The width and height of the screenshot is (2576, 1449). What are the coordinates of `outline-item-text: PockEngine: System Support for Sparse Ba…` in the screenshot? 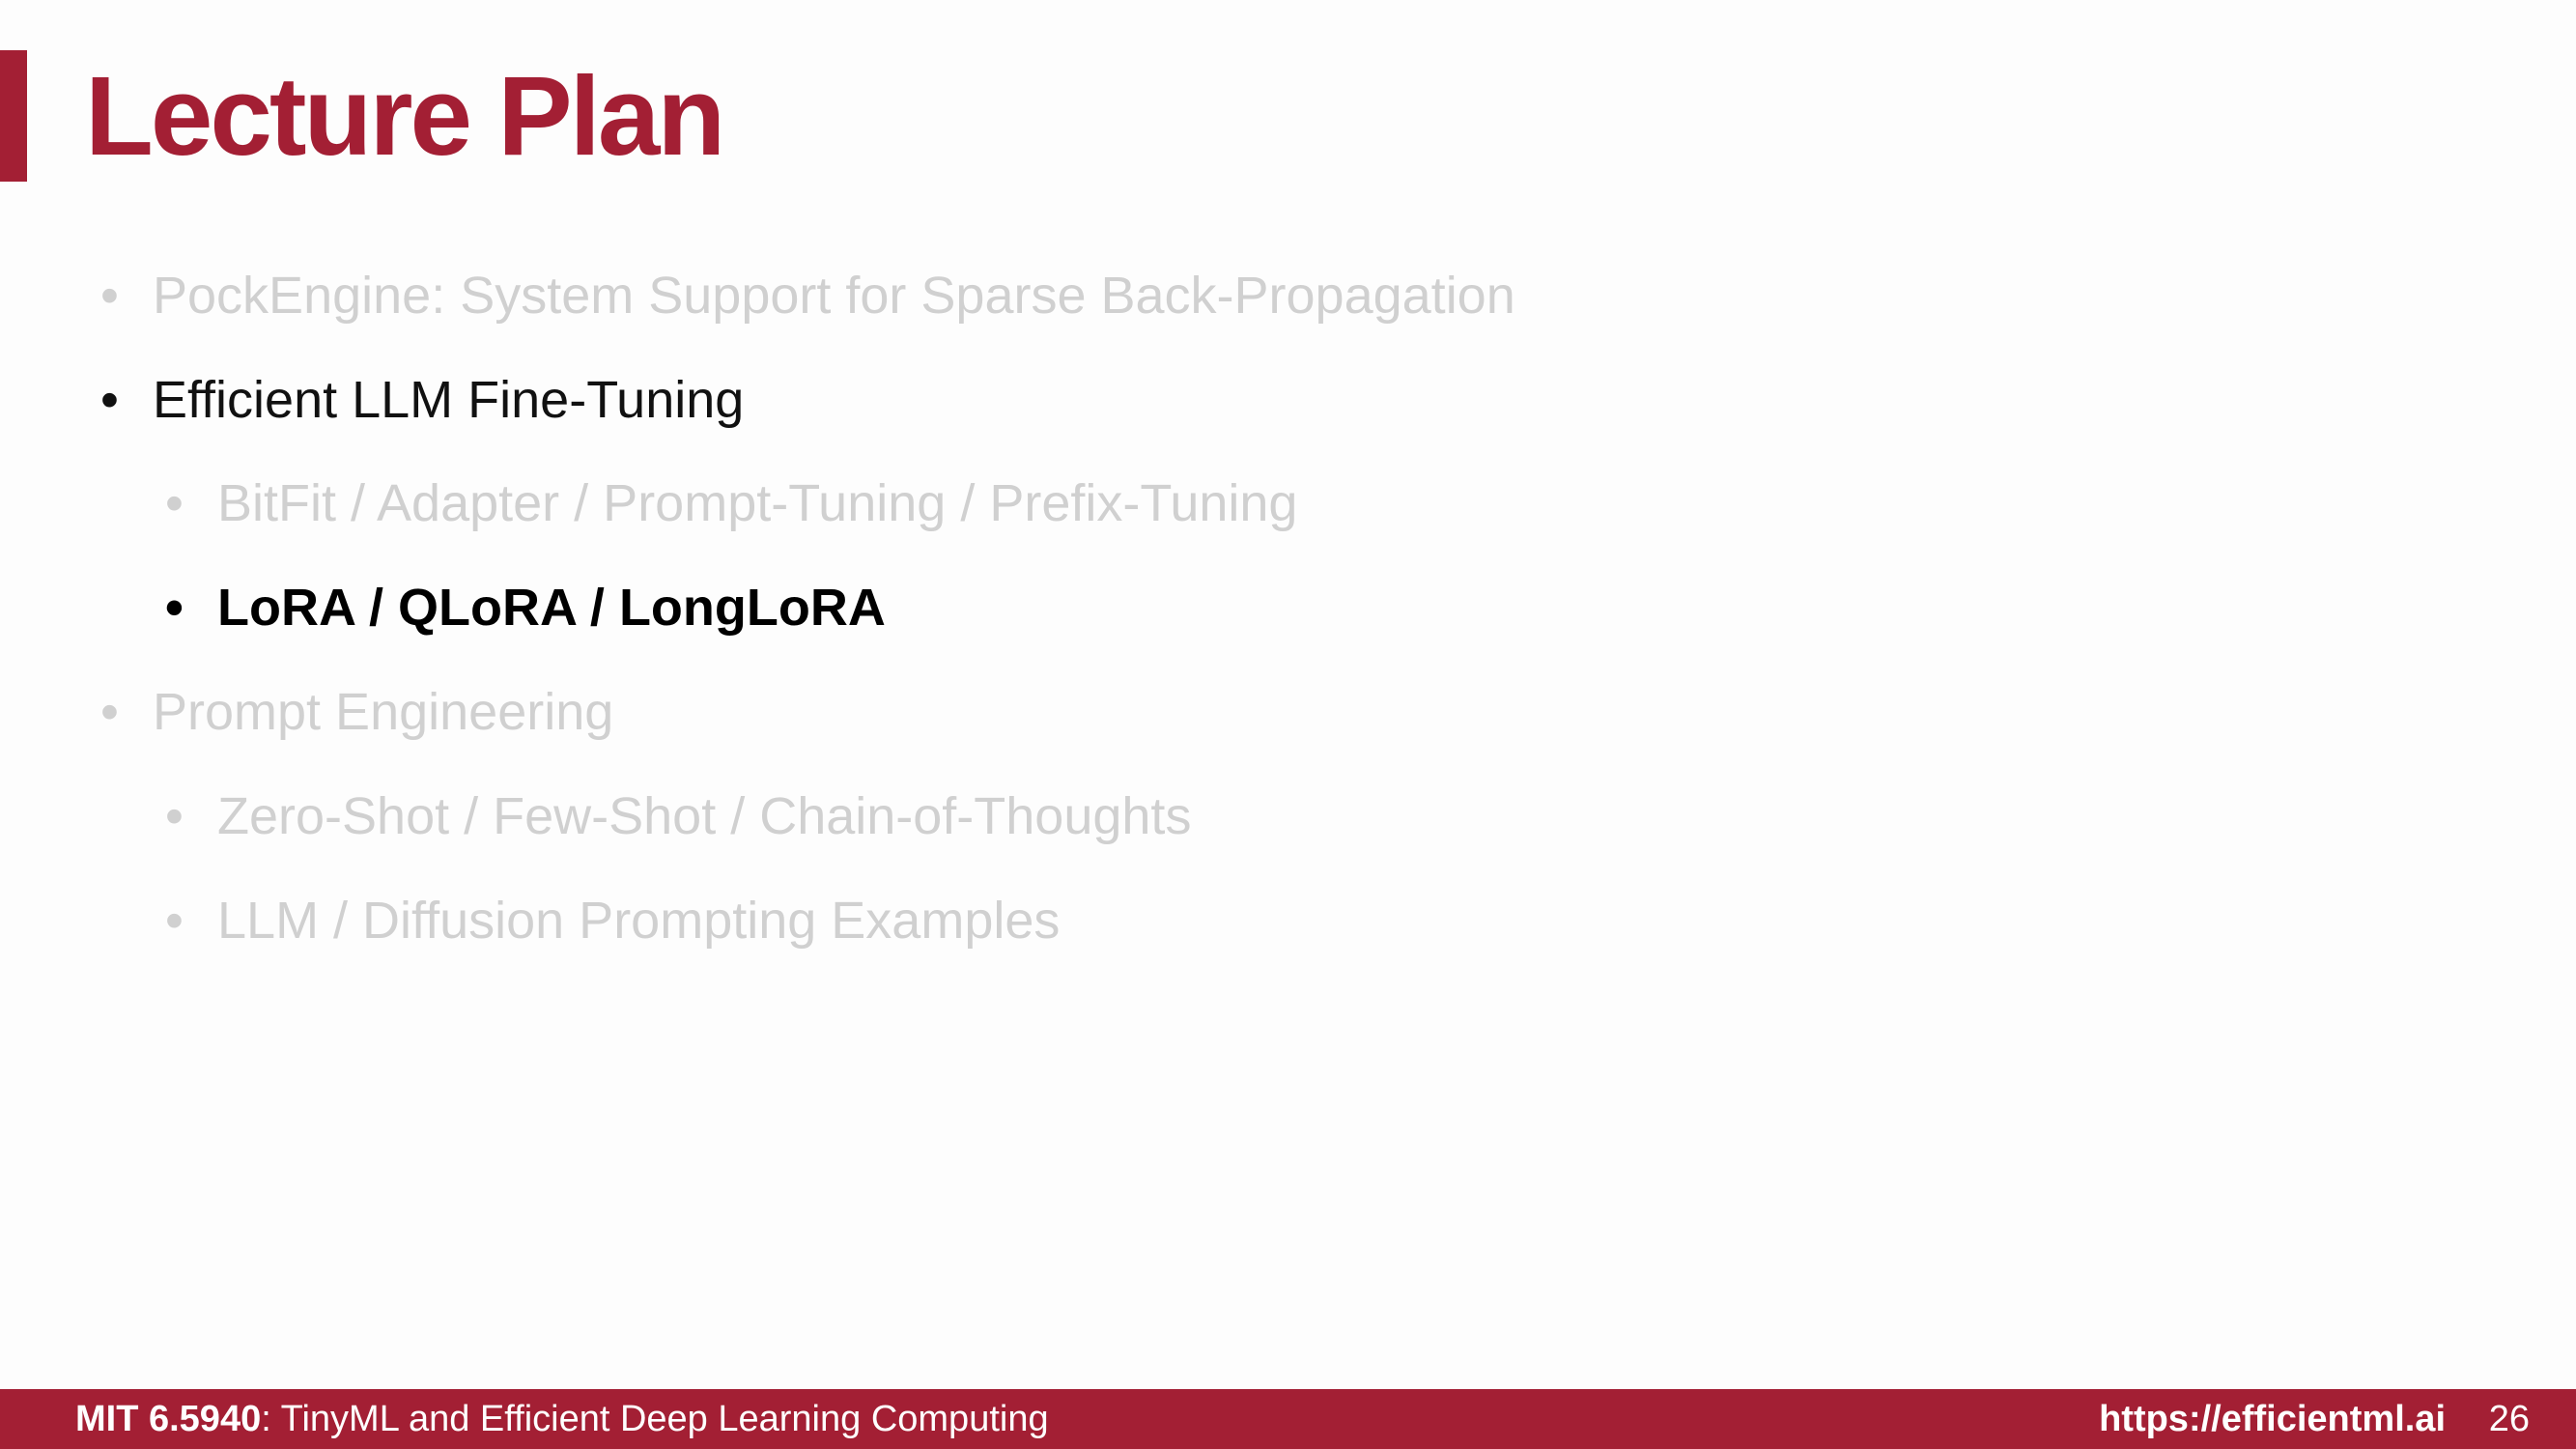 It's located at (834, 296).